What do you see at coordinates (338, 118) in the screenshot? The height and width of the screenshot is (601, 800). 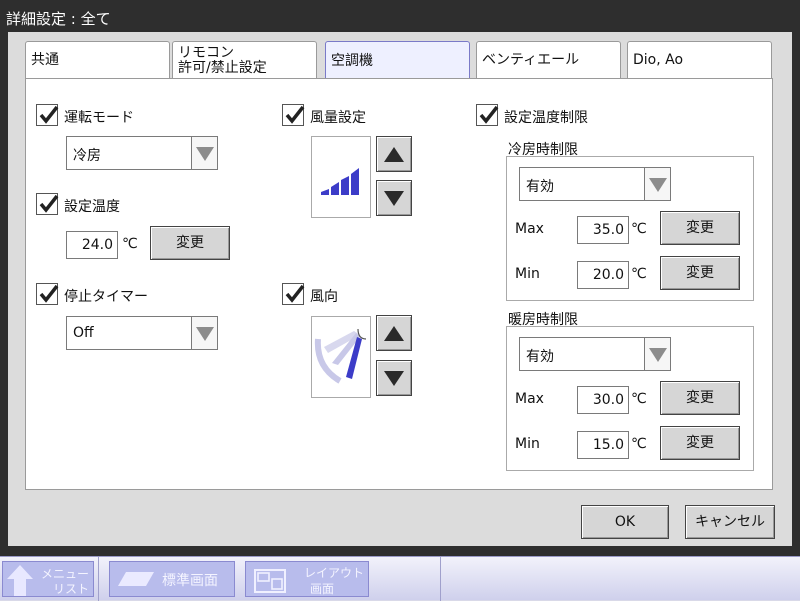 I see `fan-speed-label: 風量設定` at bounding box center [338, 118].